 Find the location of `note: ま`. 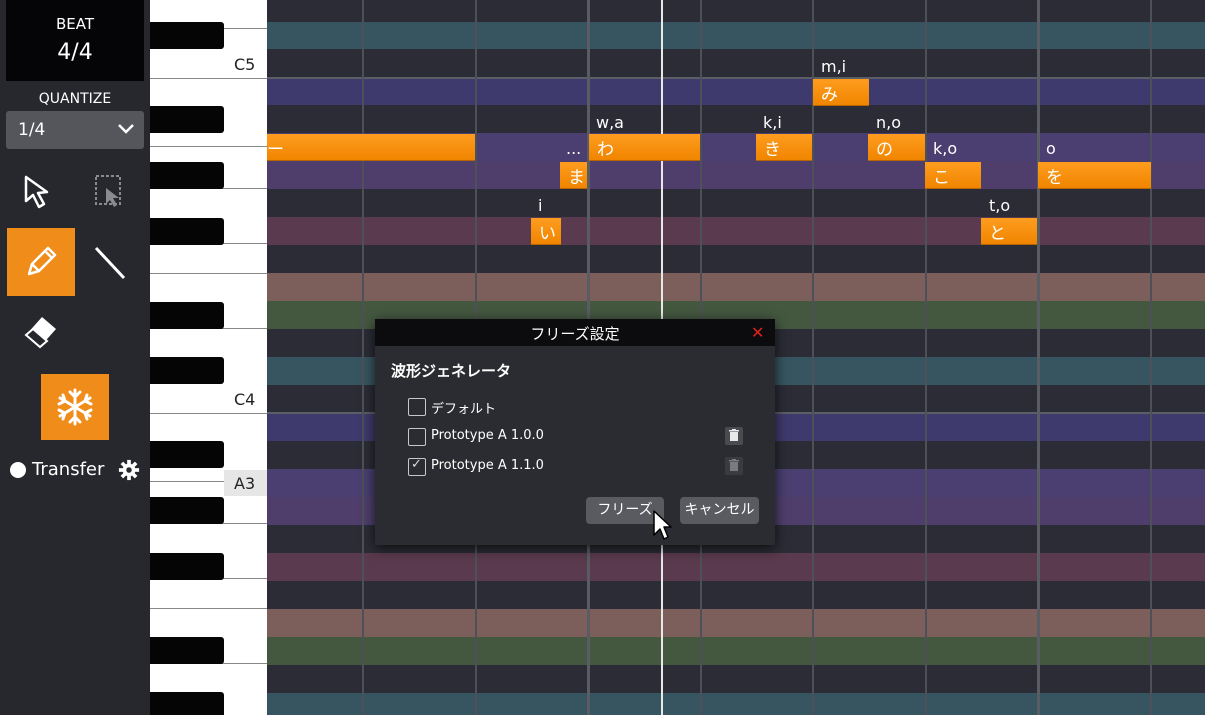

note: ま is located at coordinates (573, 175).